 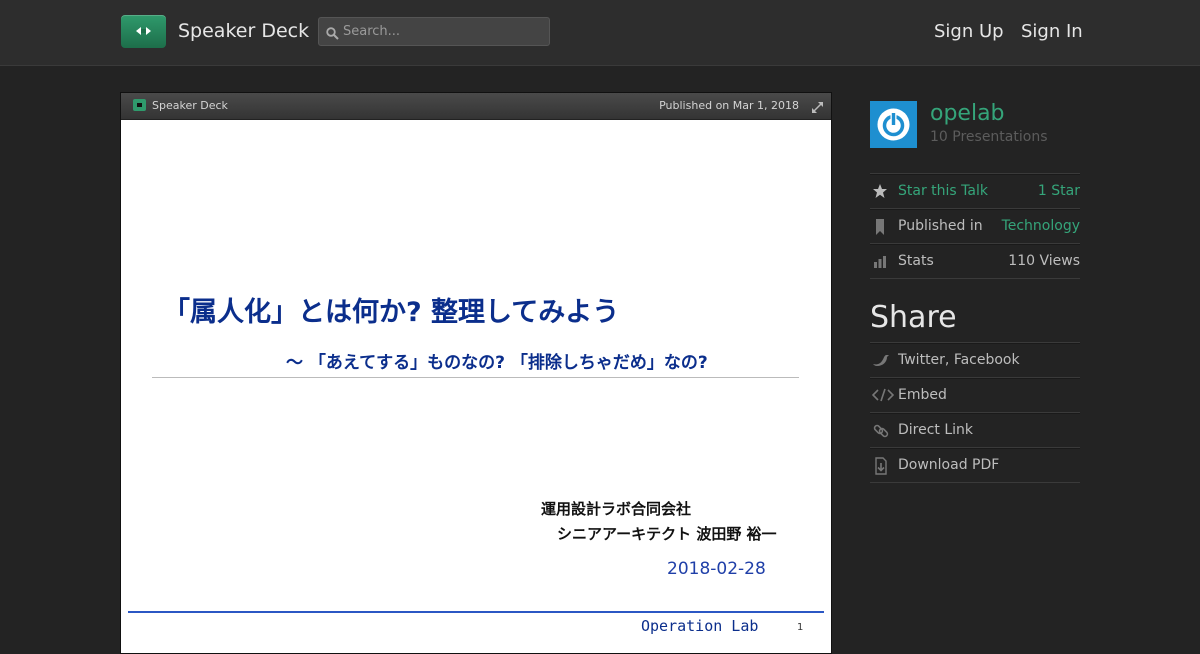 What do you see at coordinates (880, 229) in the screenshot?
I see `bookmark-icon` at bounding box center [880, 229].